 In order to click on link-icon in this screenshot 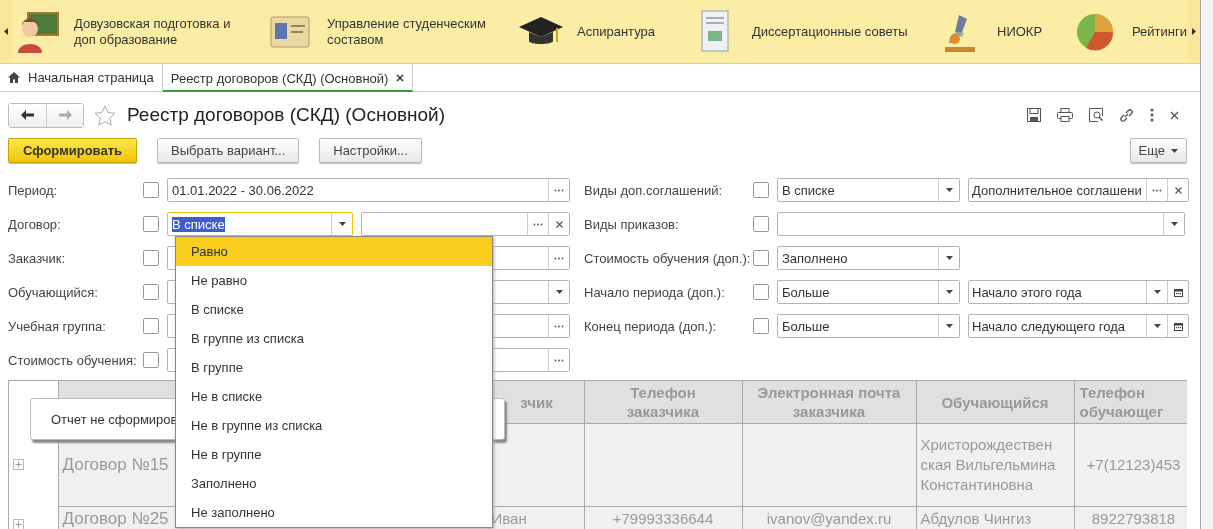, I will do `click(1126, 115)`.